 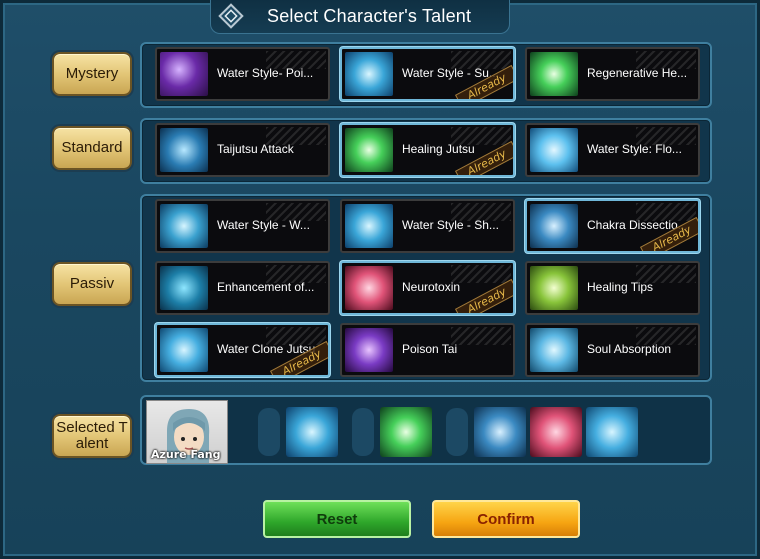 What do you see at coordinates (369, 16) in the screenshot?
I see `window-title: Select Character's Talent` at bounding box center [369, 16].